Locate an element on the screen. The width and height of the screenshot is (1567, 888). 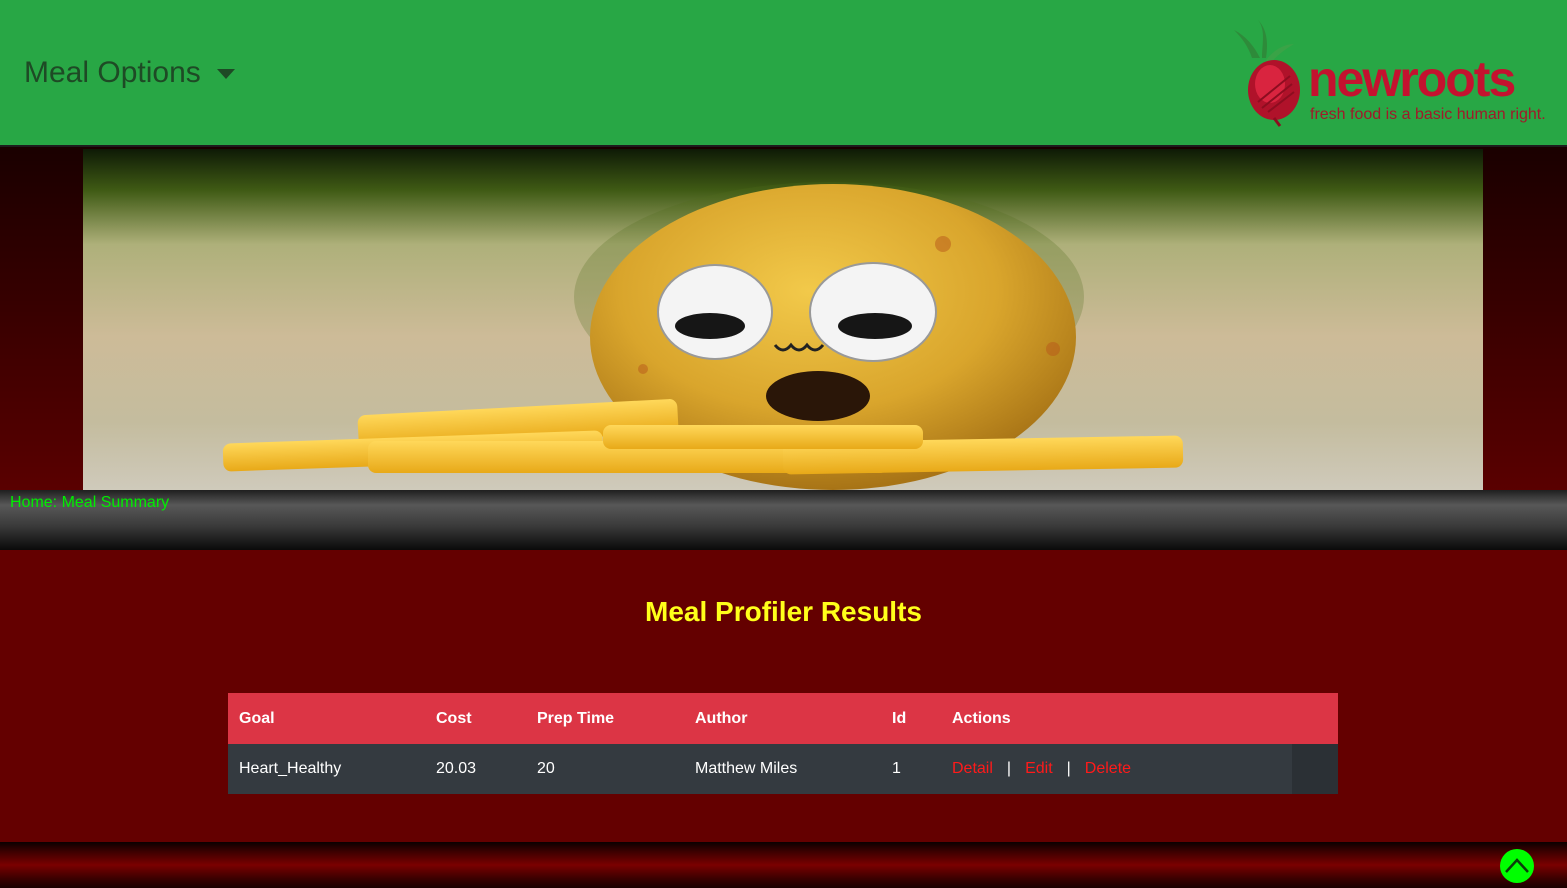
chevron-up-icon is located at coordinates (1517, 865).